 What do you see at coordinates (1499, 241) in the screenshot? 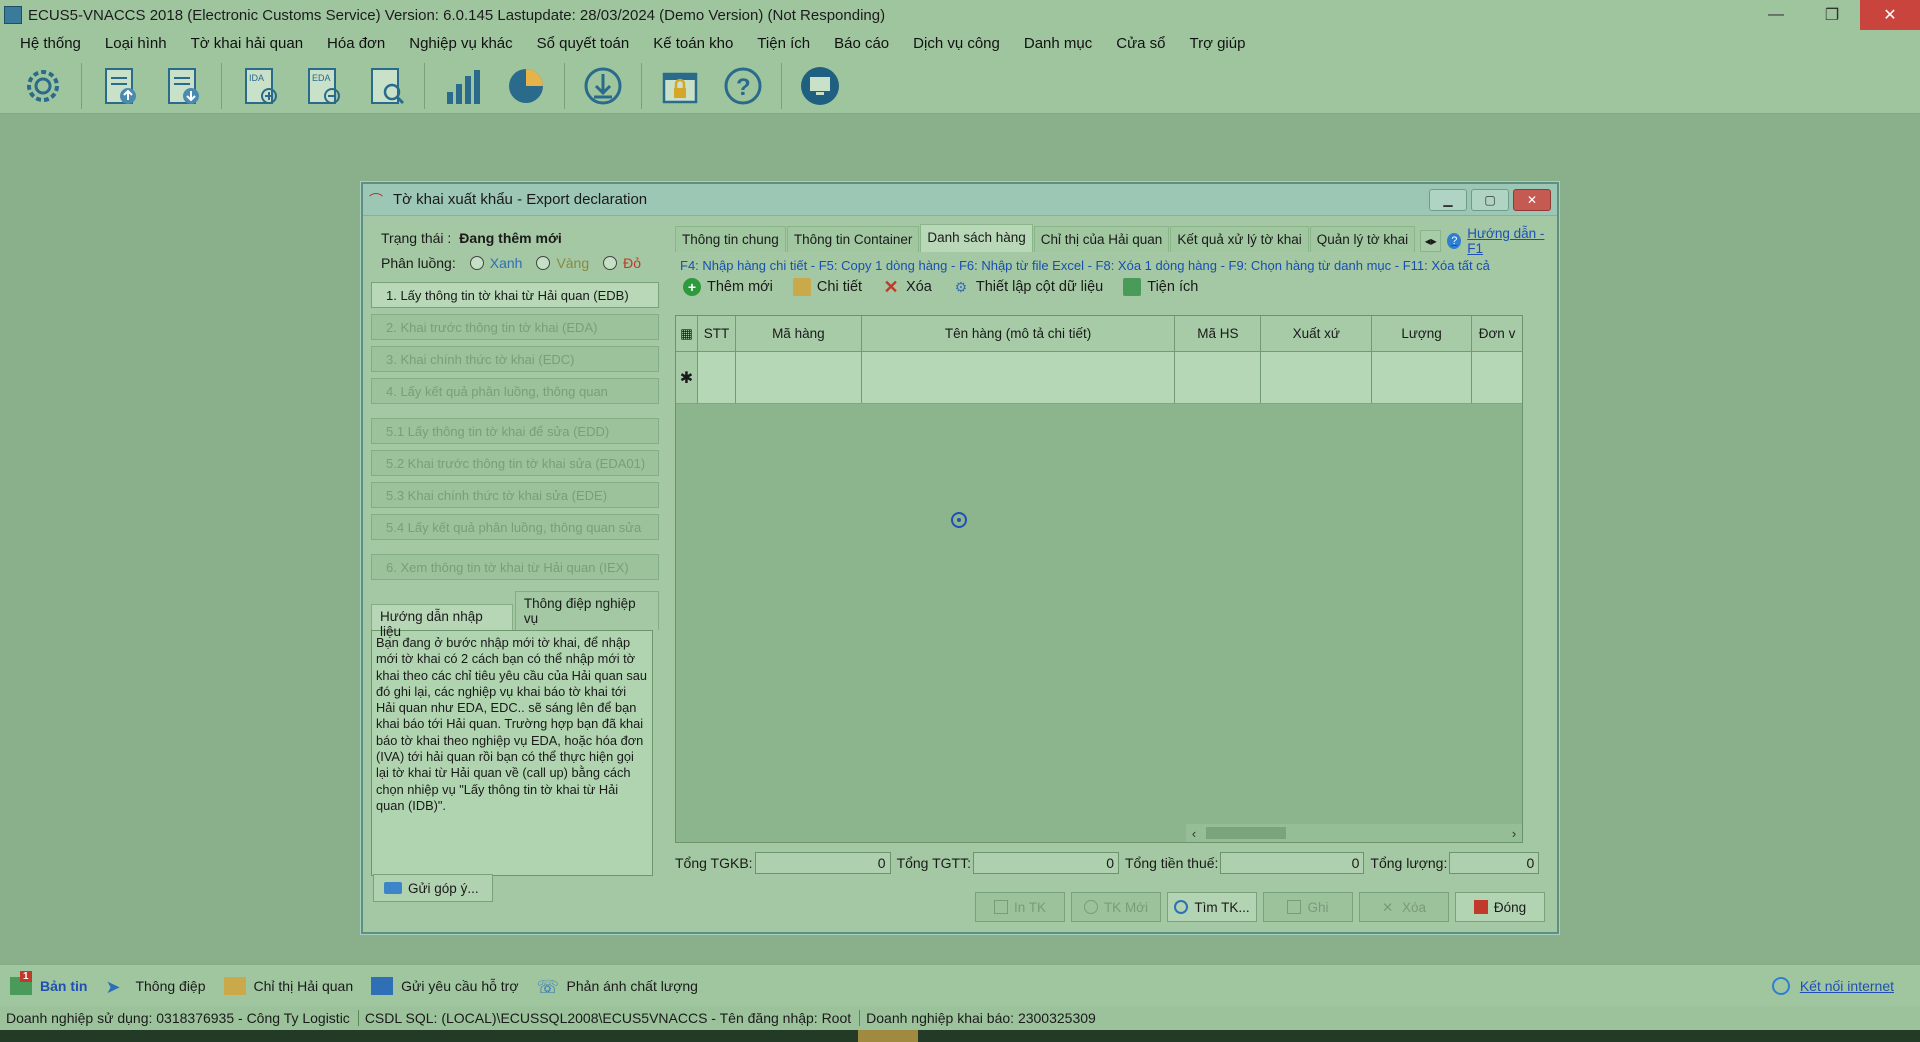
I see `help-link: ? Hướng dẫn - F1` at bounding box center [1499, 241].